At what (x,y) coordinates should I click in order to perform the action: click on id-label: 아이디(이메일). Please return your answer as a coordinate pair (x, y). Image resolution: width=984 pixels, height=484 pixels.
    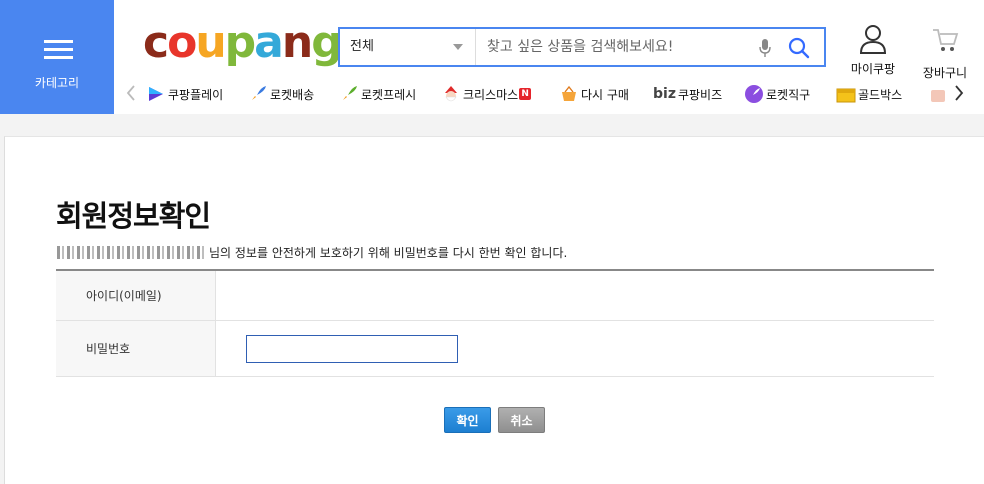
    Looking at the image, I should click on (136, 295).